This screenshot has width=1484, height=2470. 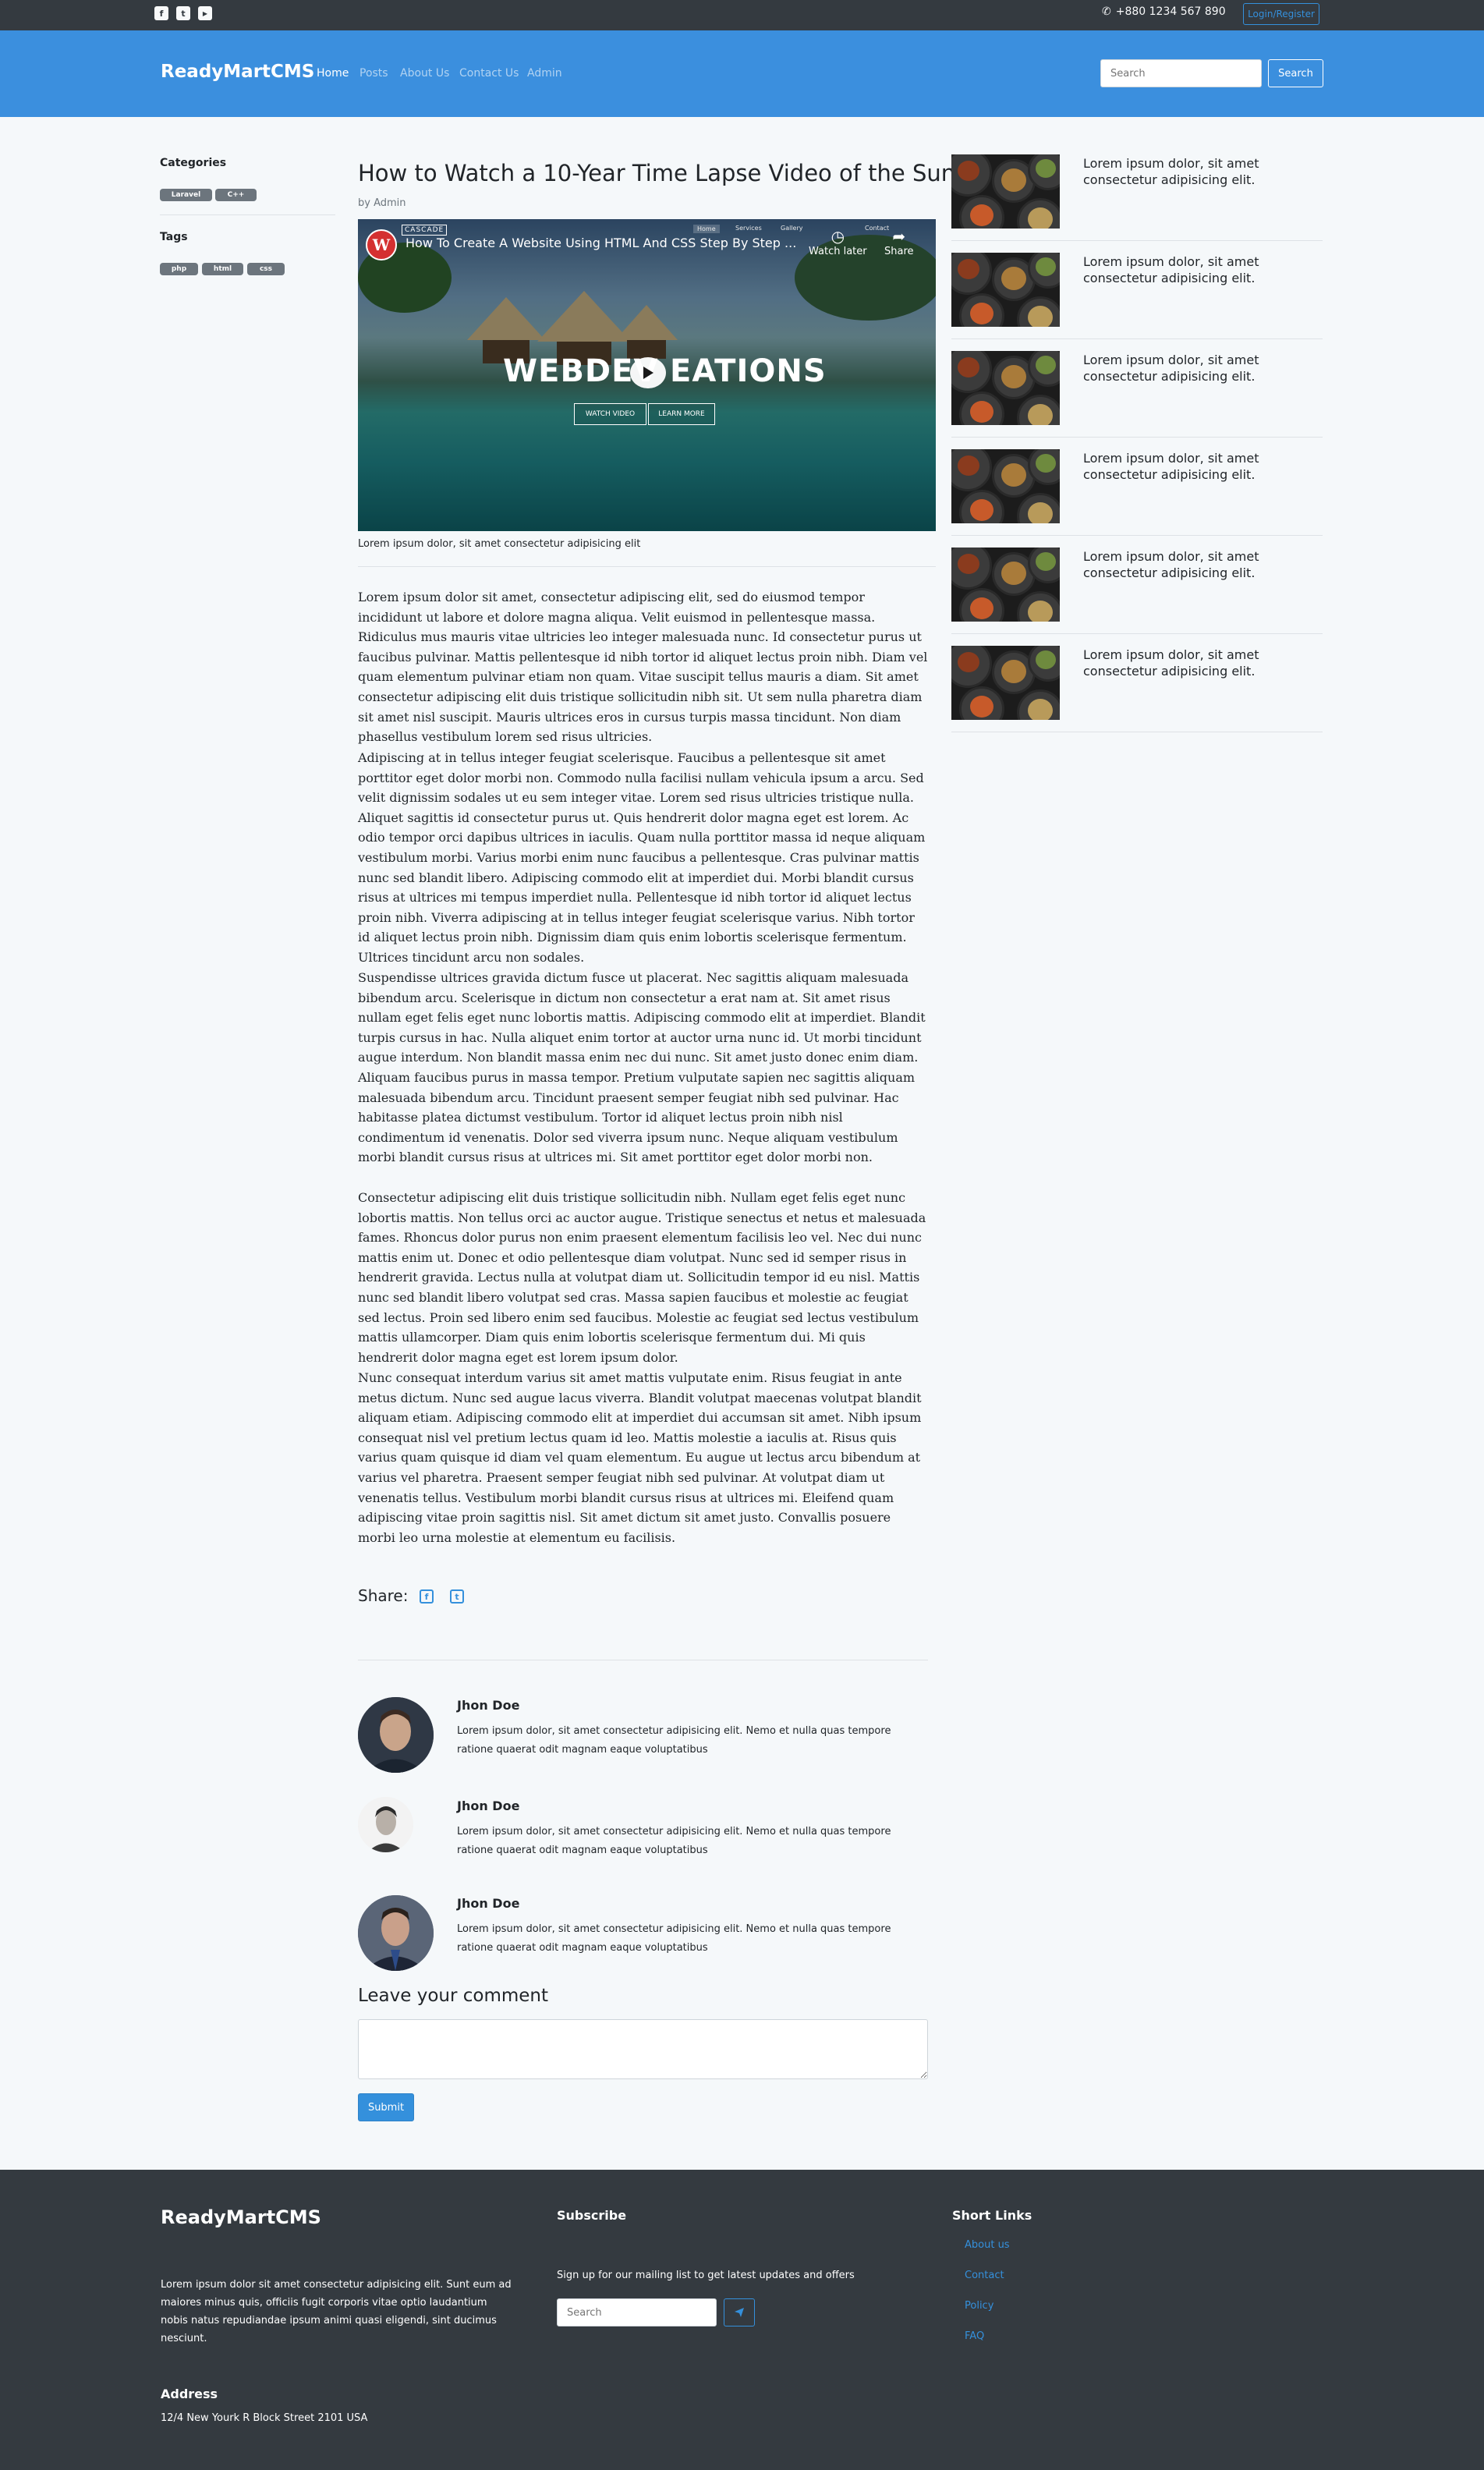 I want to click on nav-link-about-us: About Us, so click(x=424, y=73).